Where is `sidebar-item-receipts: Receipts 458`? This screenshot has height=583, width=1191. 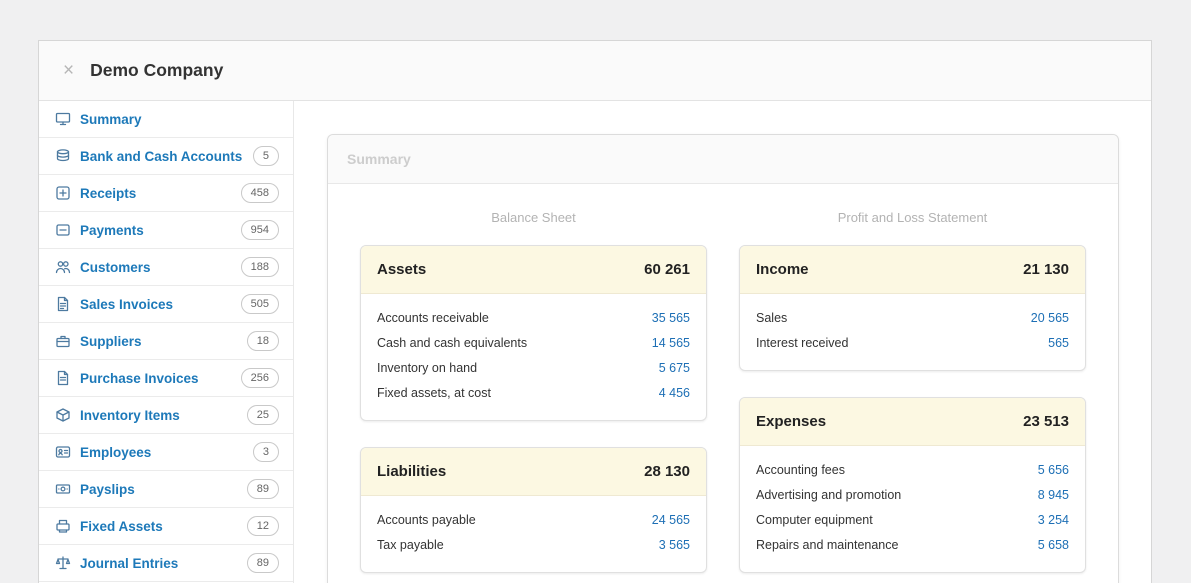 sidebar-item-receipts: Receipts 458 is located at coordinates (166, 193).